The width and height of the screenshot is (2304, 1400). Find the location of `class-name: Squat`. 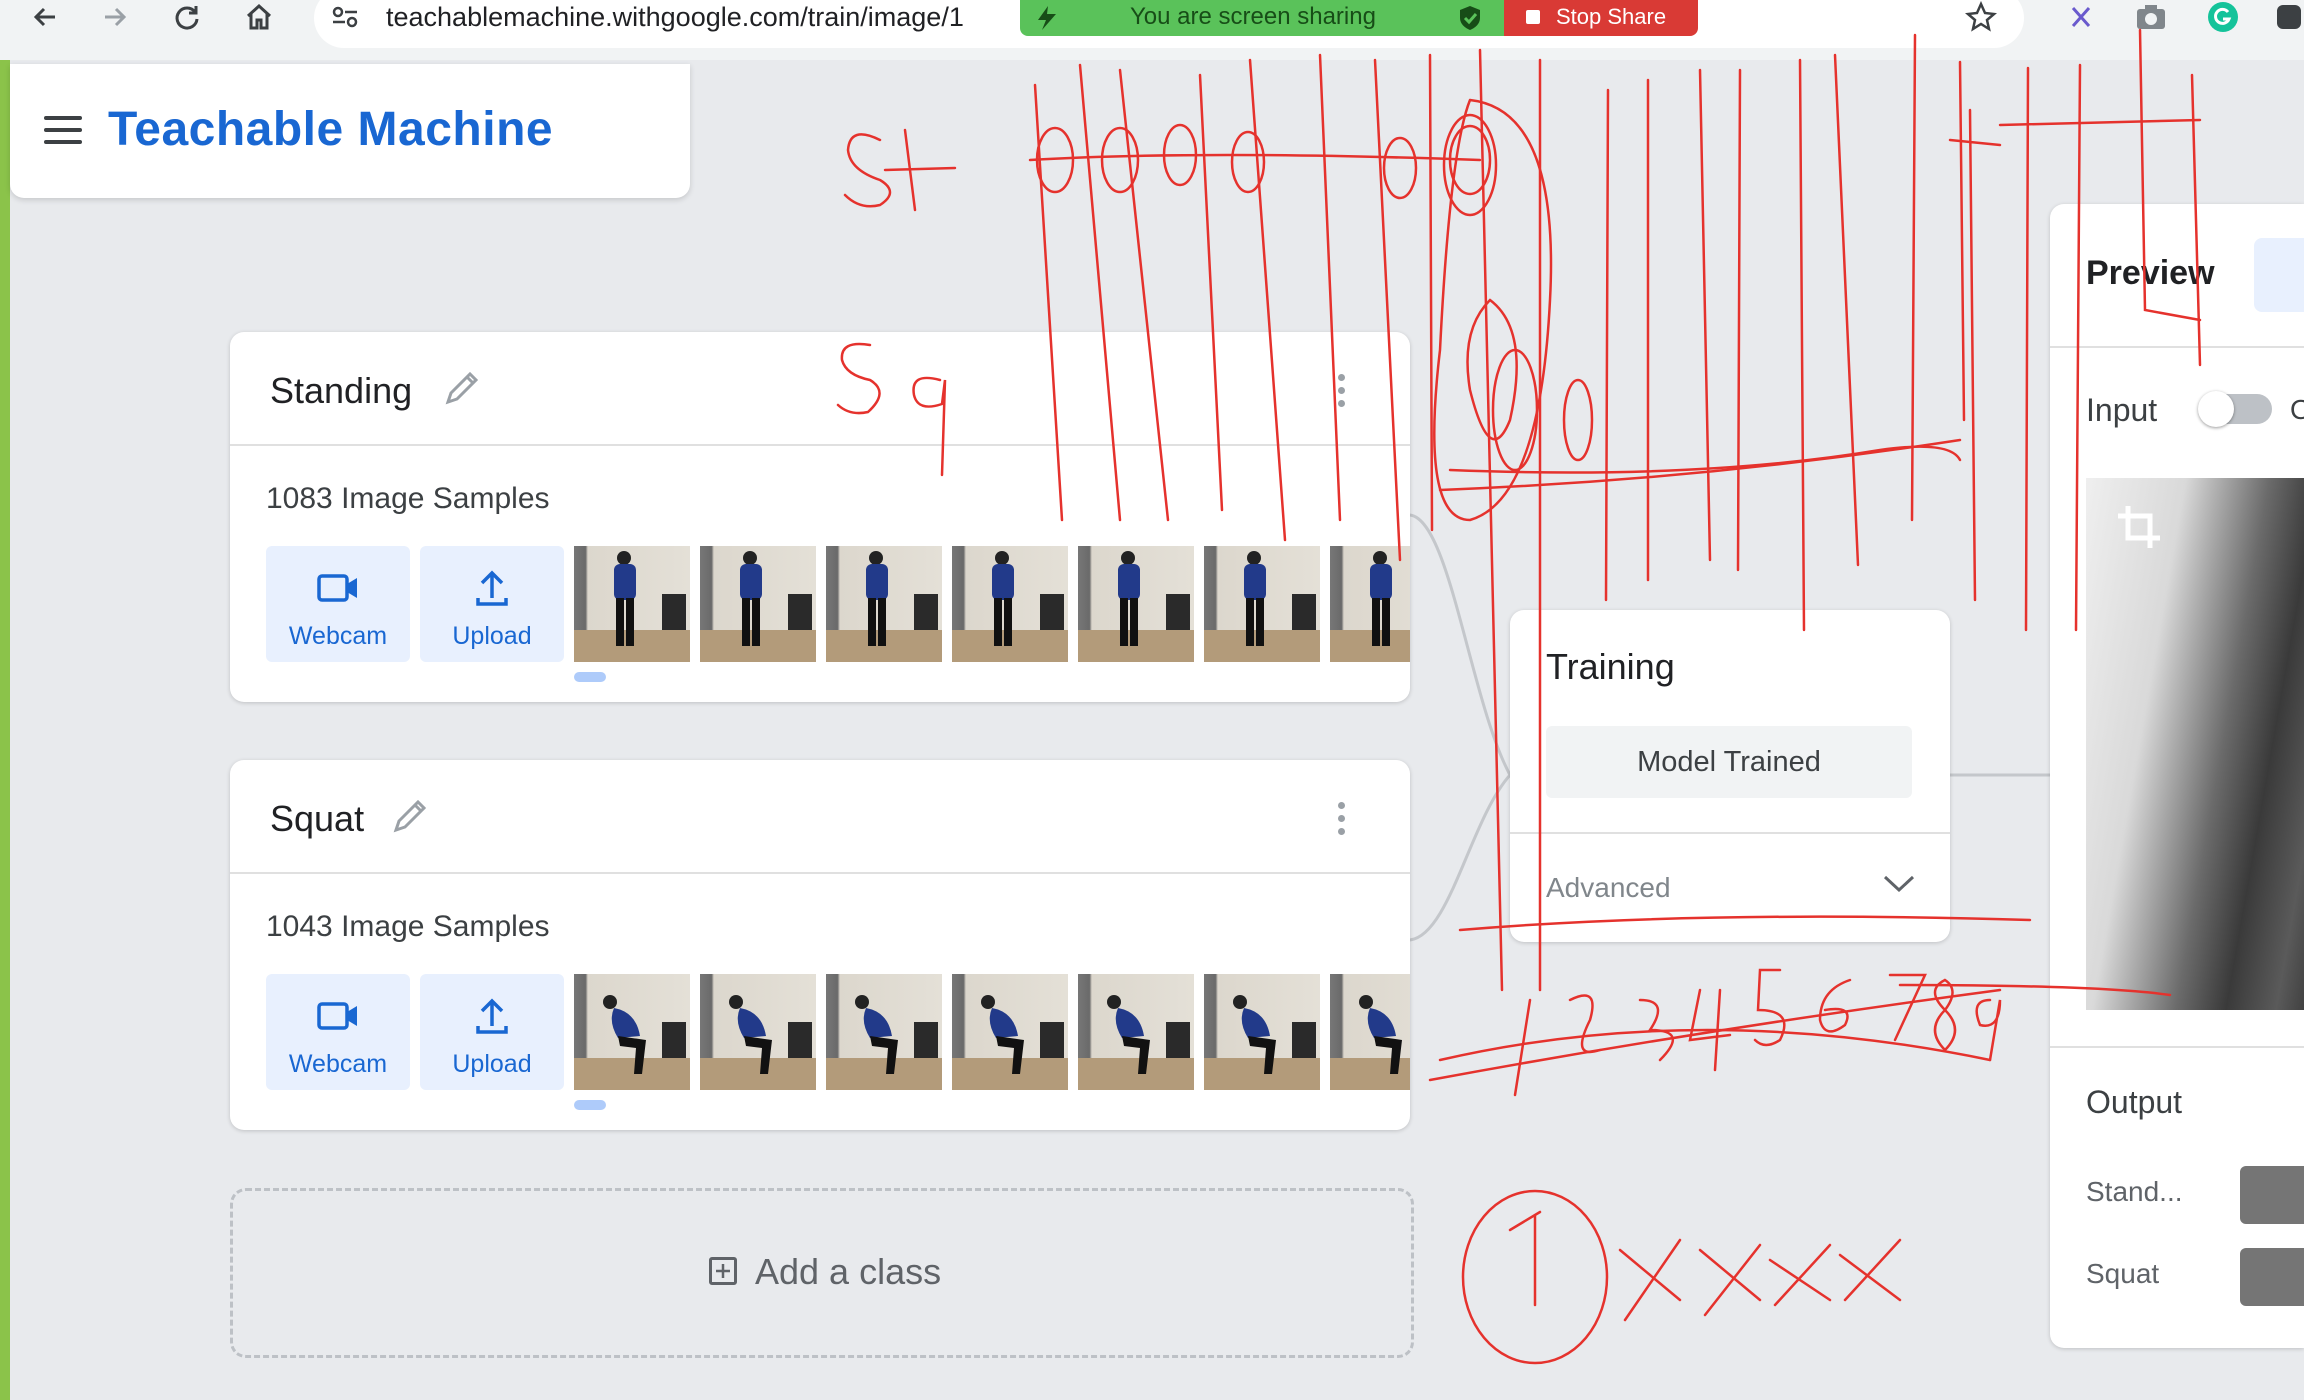

class-name: Squat is located at coordinates (317, 819).